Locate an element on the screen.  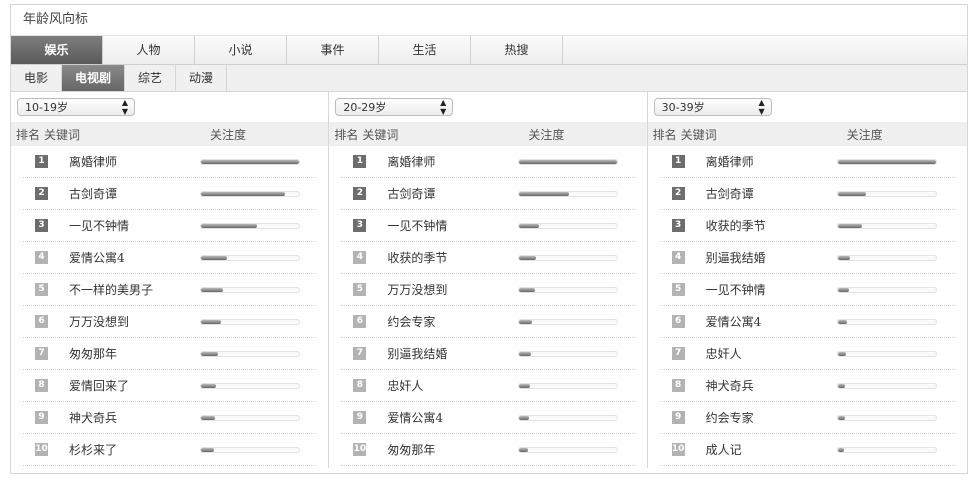
list-item: 2 古剑奇谭 is located at coordinates (170, 194).